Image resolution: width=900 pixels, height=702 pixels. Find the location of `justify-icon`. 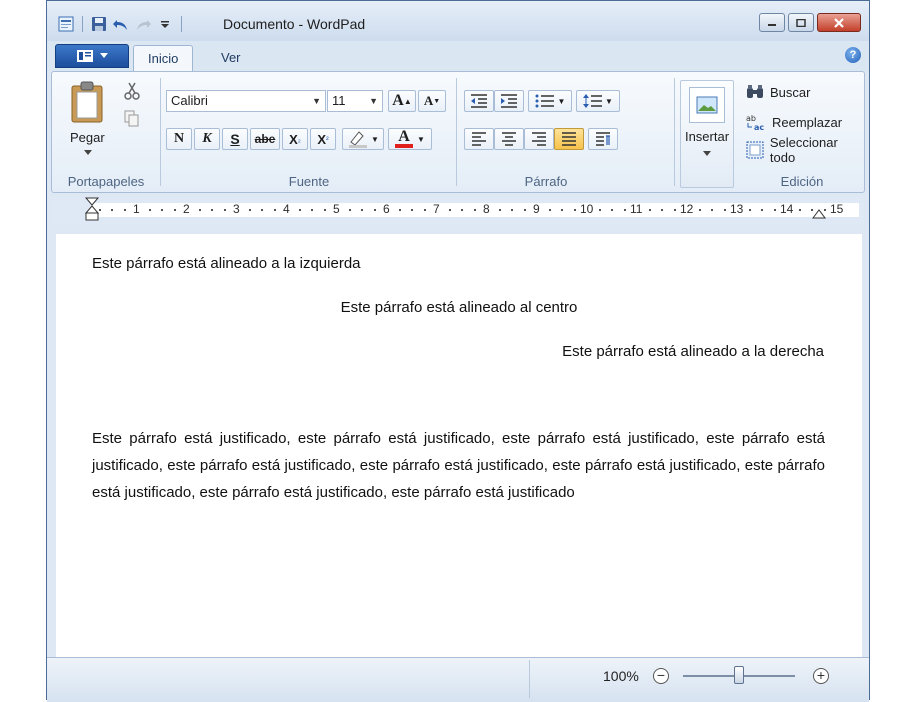

justify-icon is located at coordinates (569, 139).